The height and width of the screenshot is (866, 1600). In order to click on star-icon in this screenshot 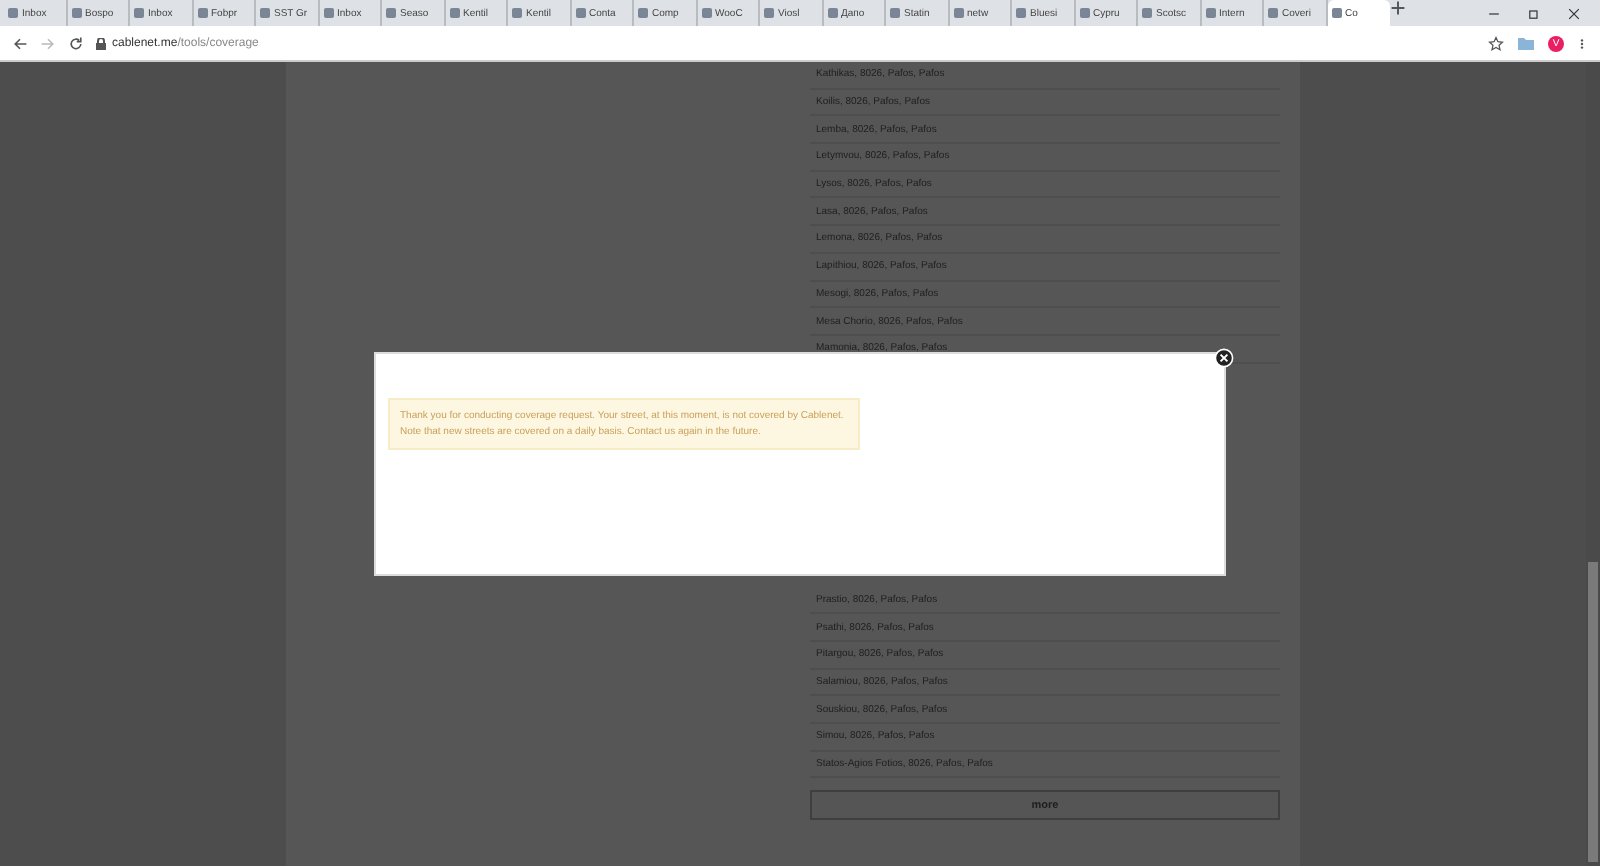, I will do `click(1496, 43)`.